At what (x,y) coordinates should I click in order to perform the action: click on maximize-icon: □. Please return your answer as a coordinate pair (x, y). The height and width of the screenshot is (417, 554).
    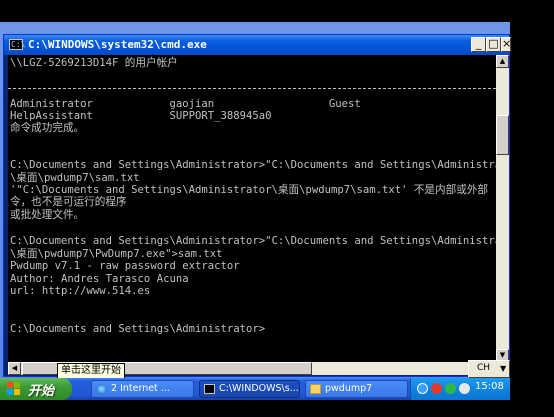
    Looking at the image, I should click on (493, 43).